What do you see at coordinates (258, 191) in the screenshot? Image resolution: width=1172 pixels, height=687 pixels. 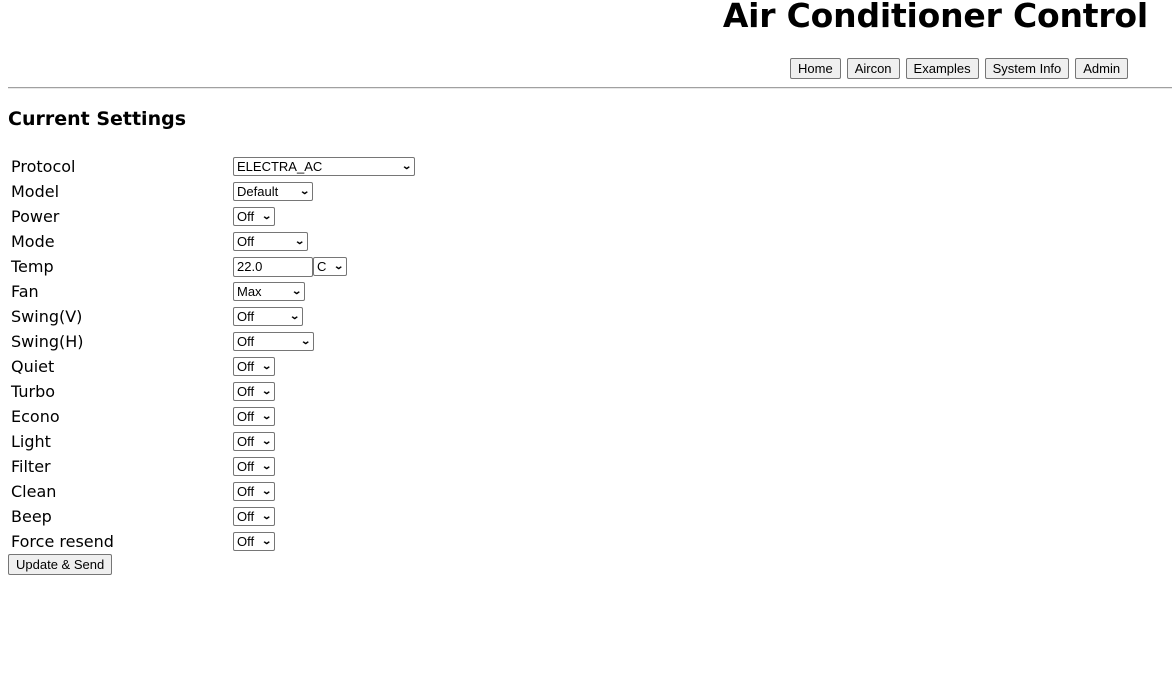 I see `model-value: Default` at bounding box center [258, 191].